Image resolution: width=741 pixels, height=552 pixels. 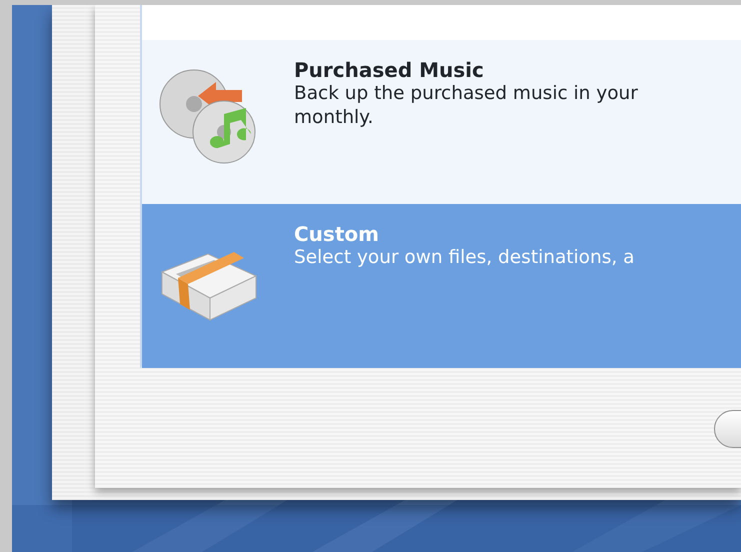 What do you see at coordinates (389, 70) in the screenshot?
I see `plan-title: Purchased Music` at bounding box center [389, 70].